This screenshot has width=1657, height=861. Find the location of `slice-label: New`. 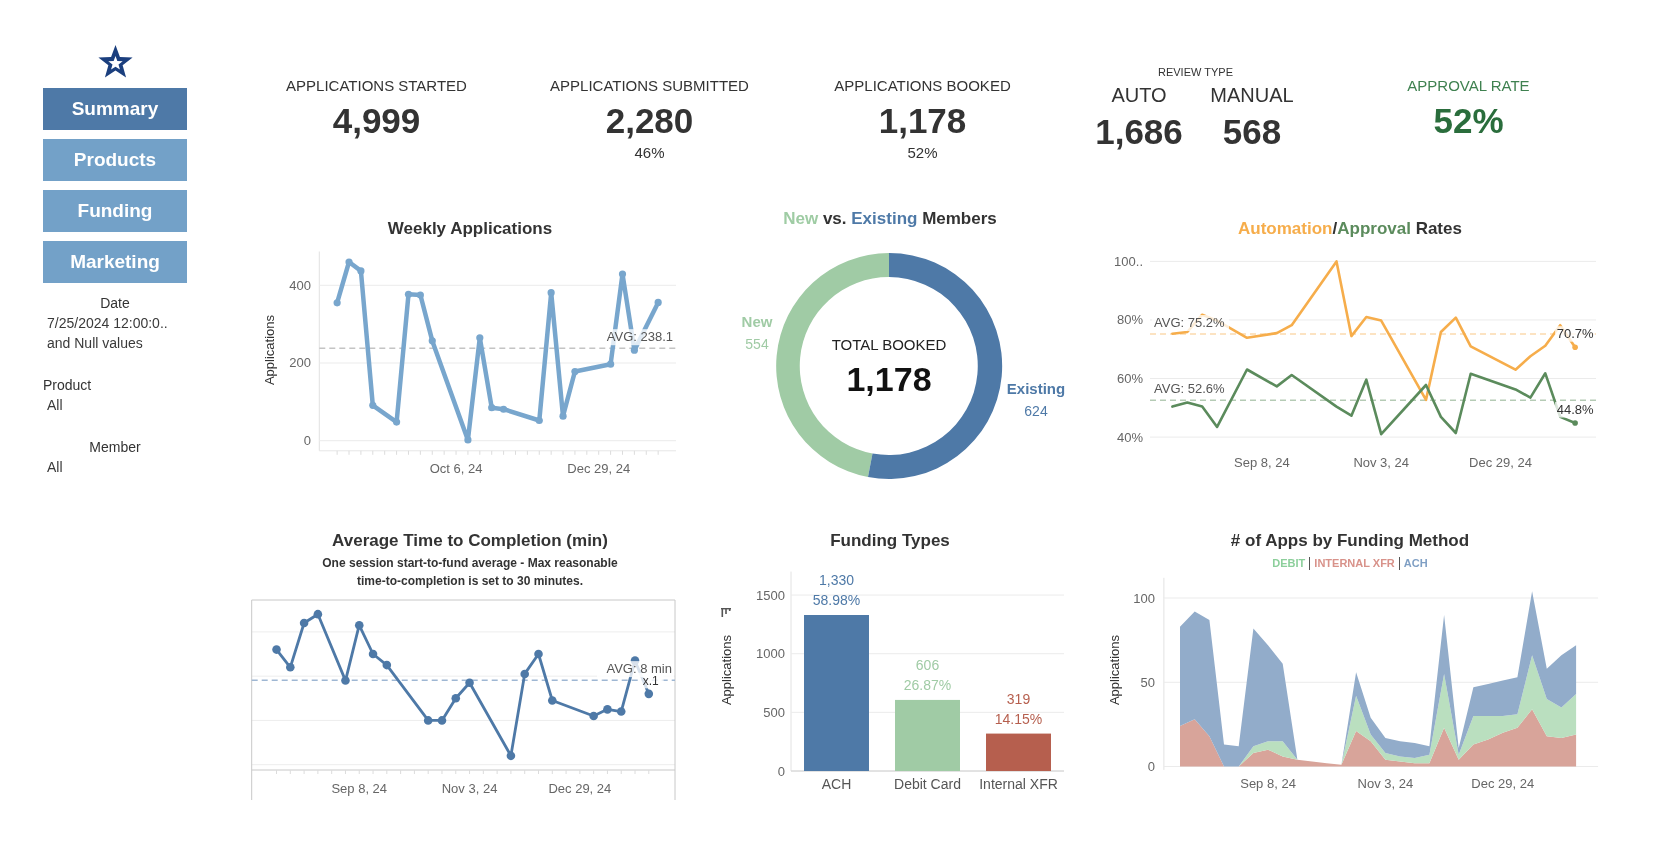

slice-label: New is located at coordinates (757, 321).